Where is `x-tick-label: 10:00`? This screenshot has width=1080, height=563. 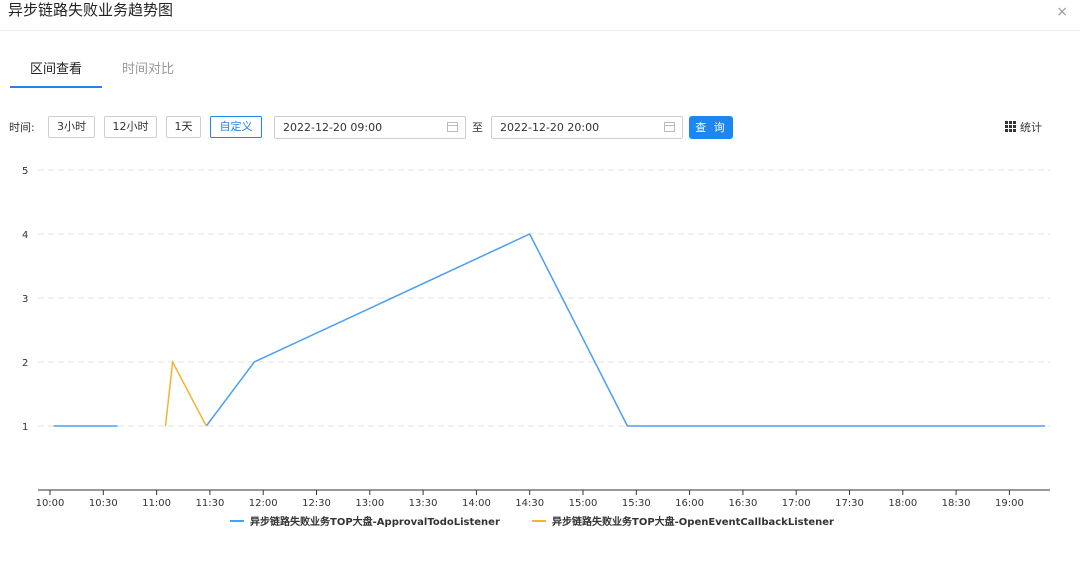
x-tick-label: 10:00 is located at coordinates (50, 503).